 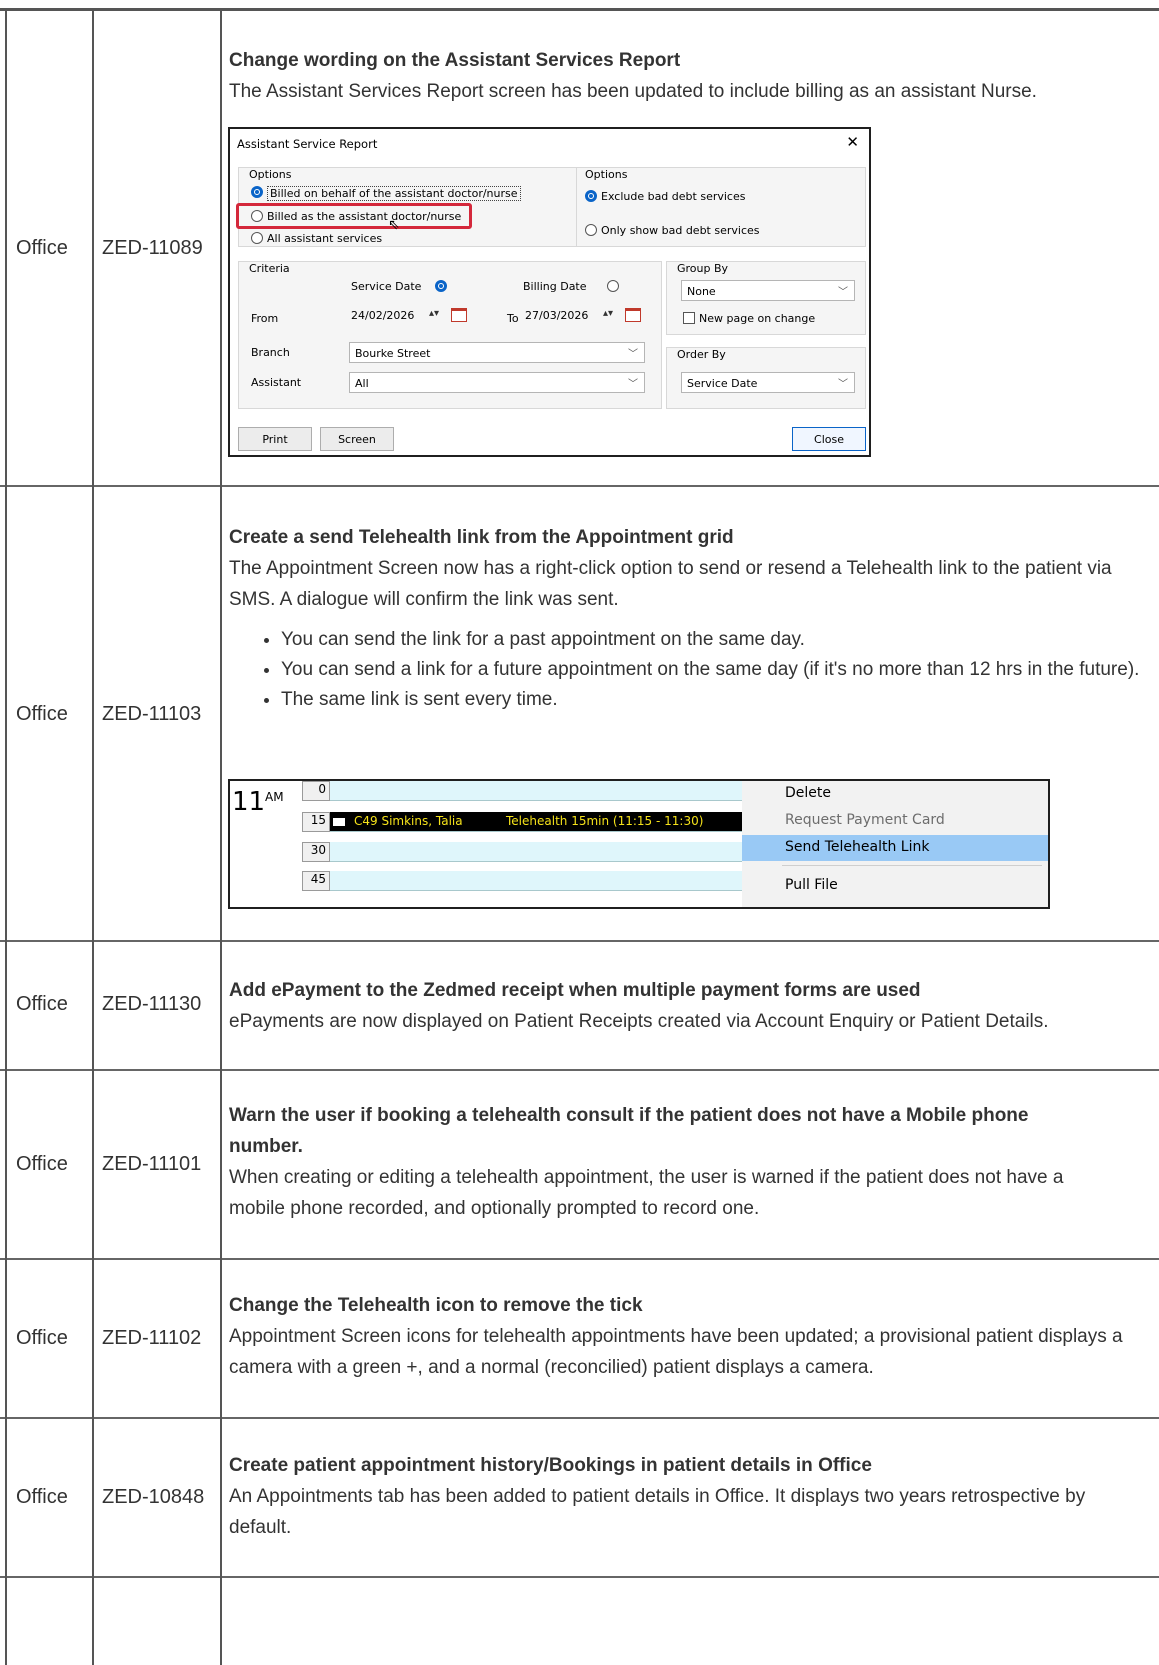 What do you see at coordinates (680, 230) in the screenshot?
I see `radio-only-bad-debt-label: Only show bad debt services` at bounding box center [680, 230].